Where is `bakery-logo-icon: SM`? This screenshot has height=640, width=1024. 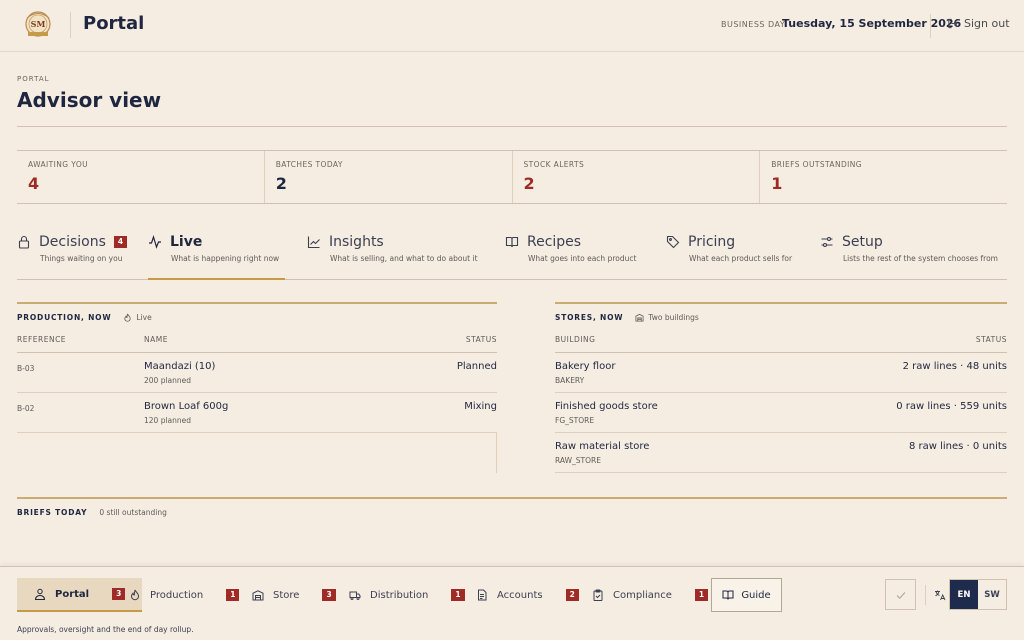
bakery-logo-icon: SM is located at coordinates (38, 24).